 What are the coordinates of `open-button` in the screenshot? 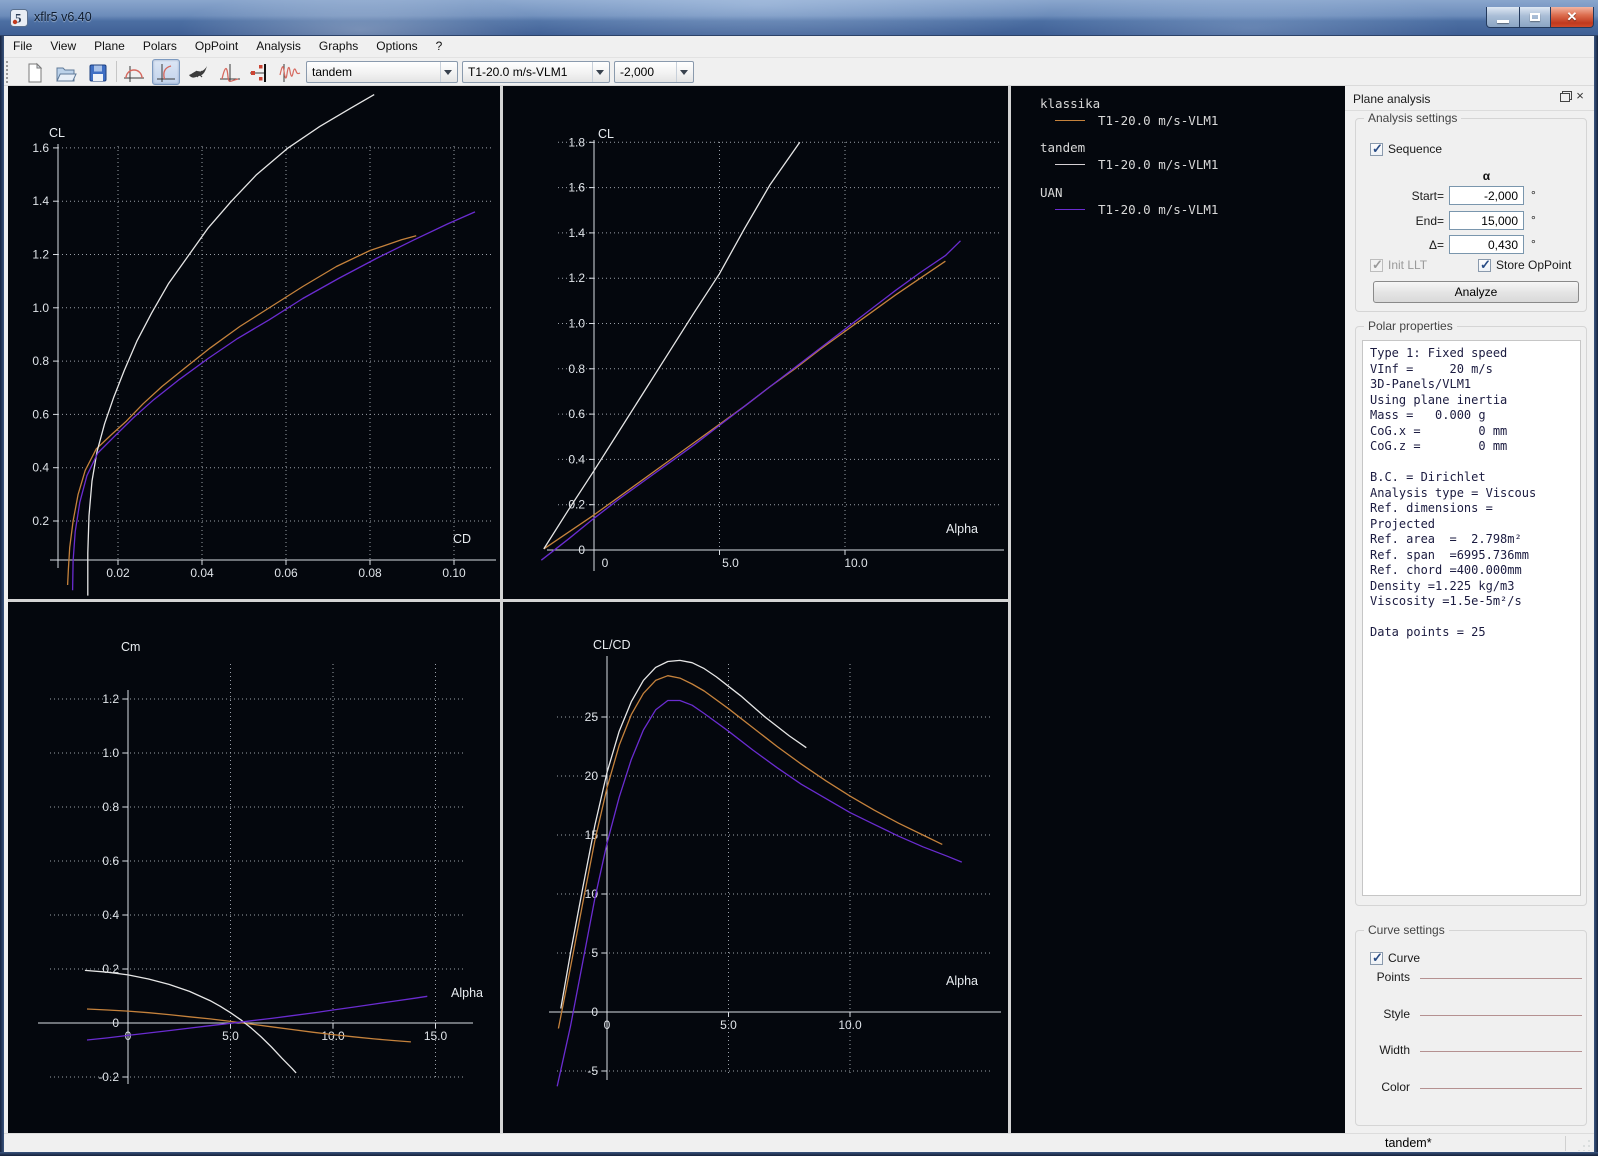 It's located at (66, 72).